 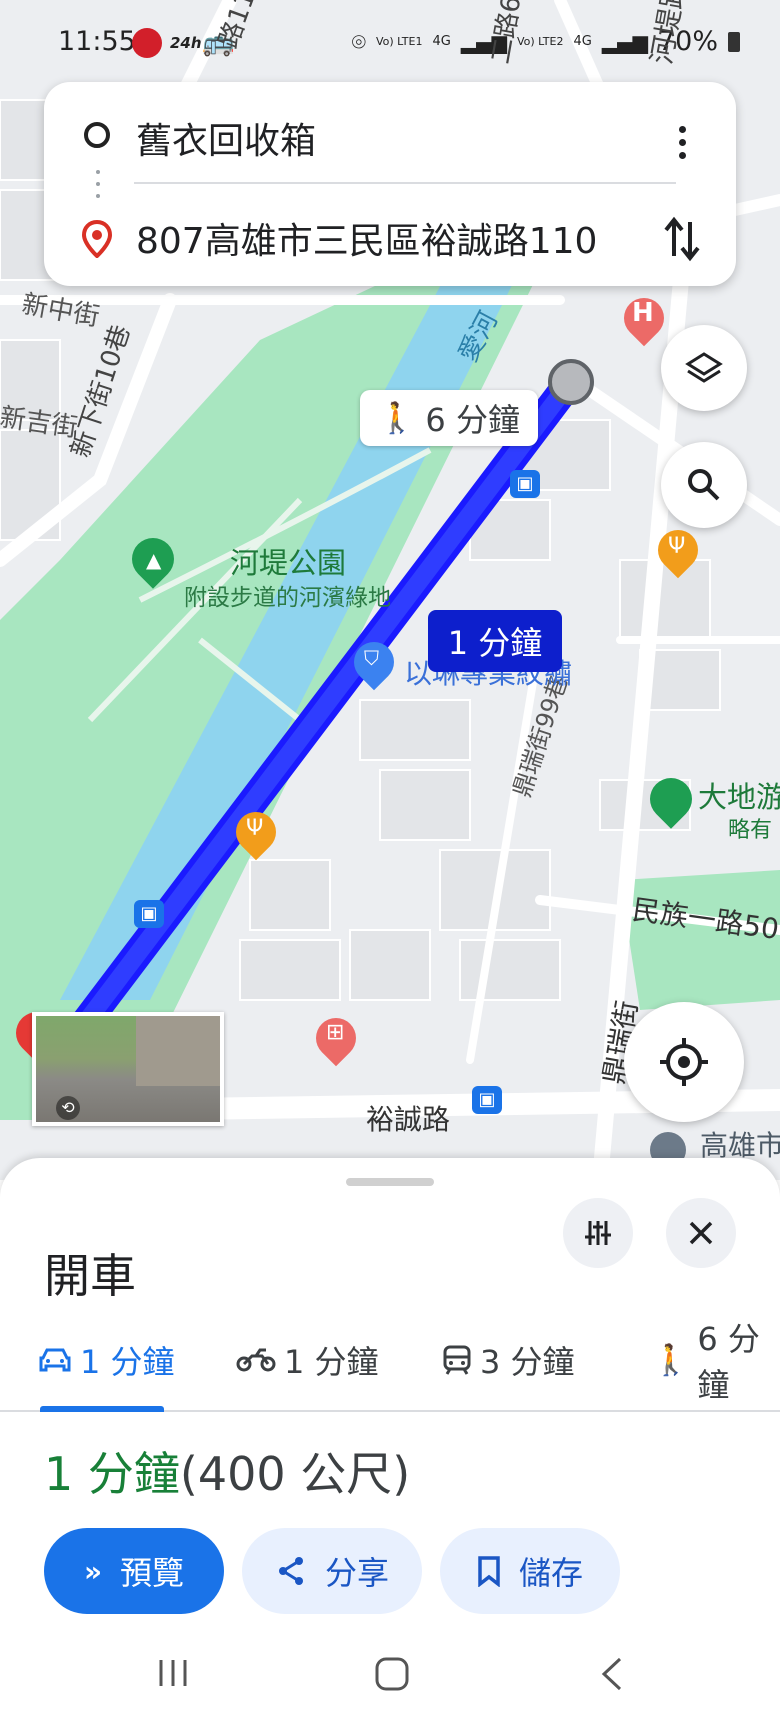 I want to click on street-label-yucheng: 裕誠路, so click(x=408, y=1119).